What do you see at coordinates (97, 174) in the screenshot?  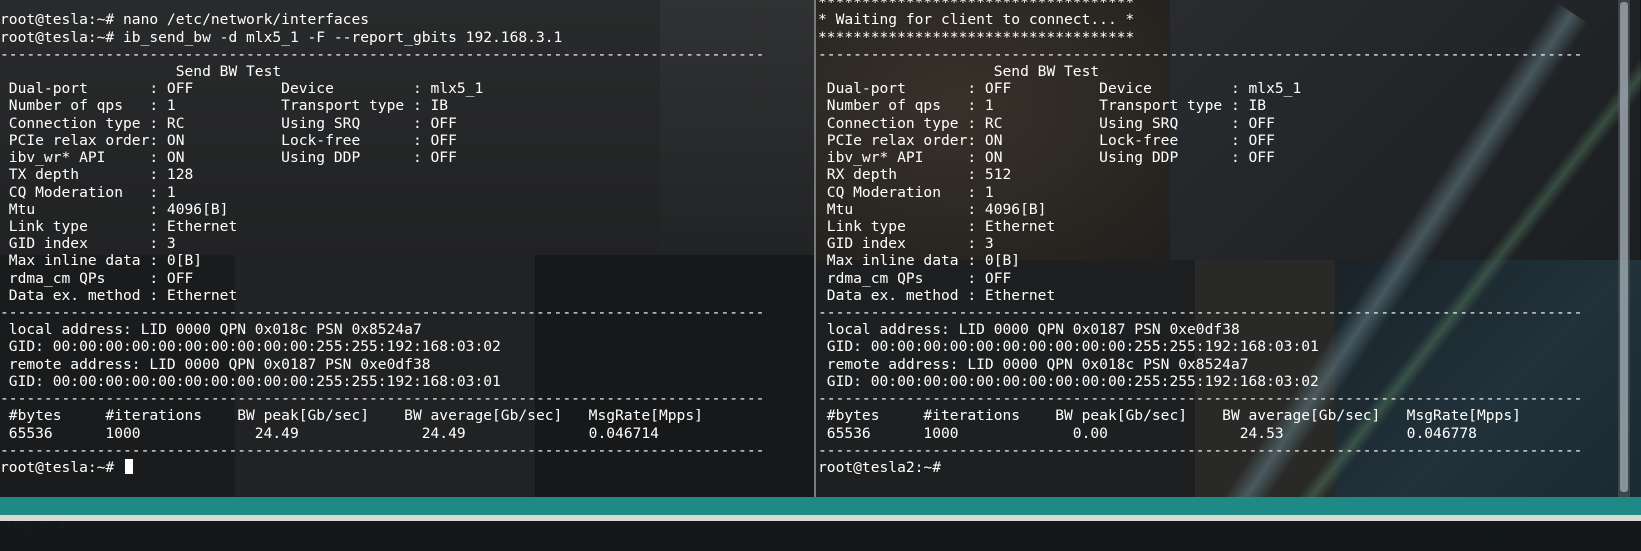 I see `terminal-line: TX depth : 128` at bounding box center [97, 174].